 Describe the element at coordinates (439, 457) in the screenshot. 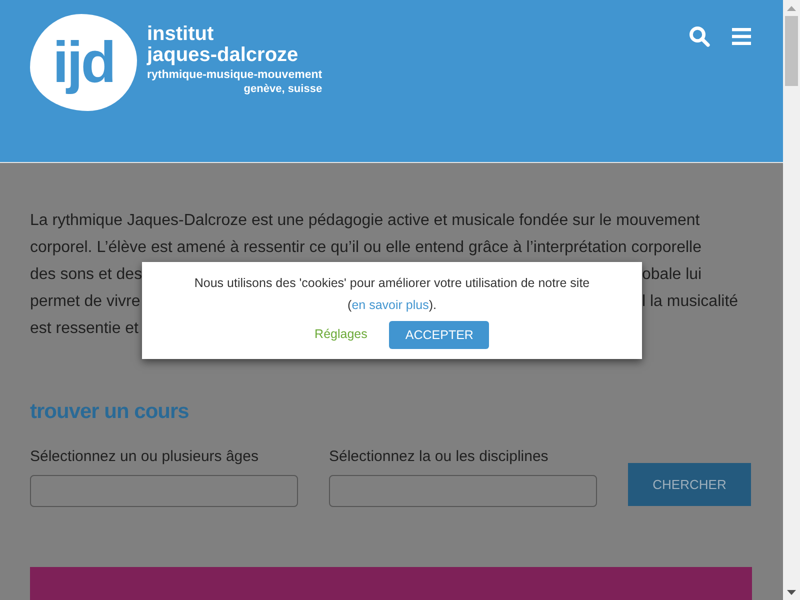

I see `field-label: Sélectionnez la ou les disciplines` at that location.